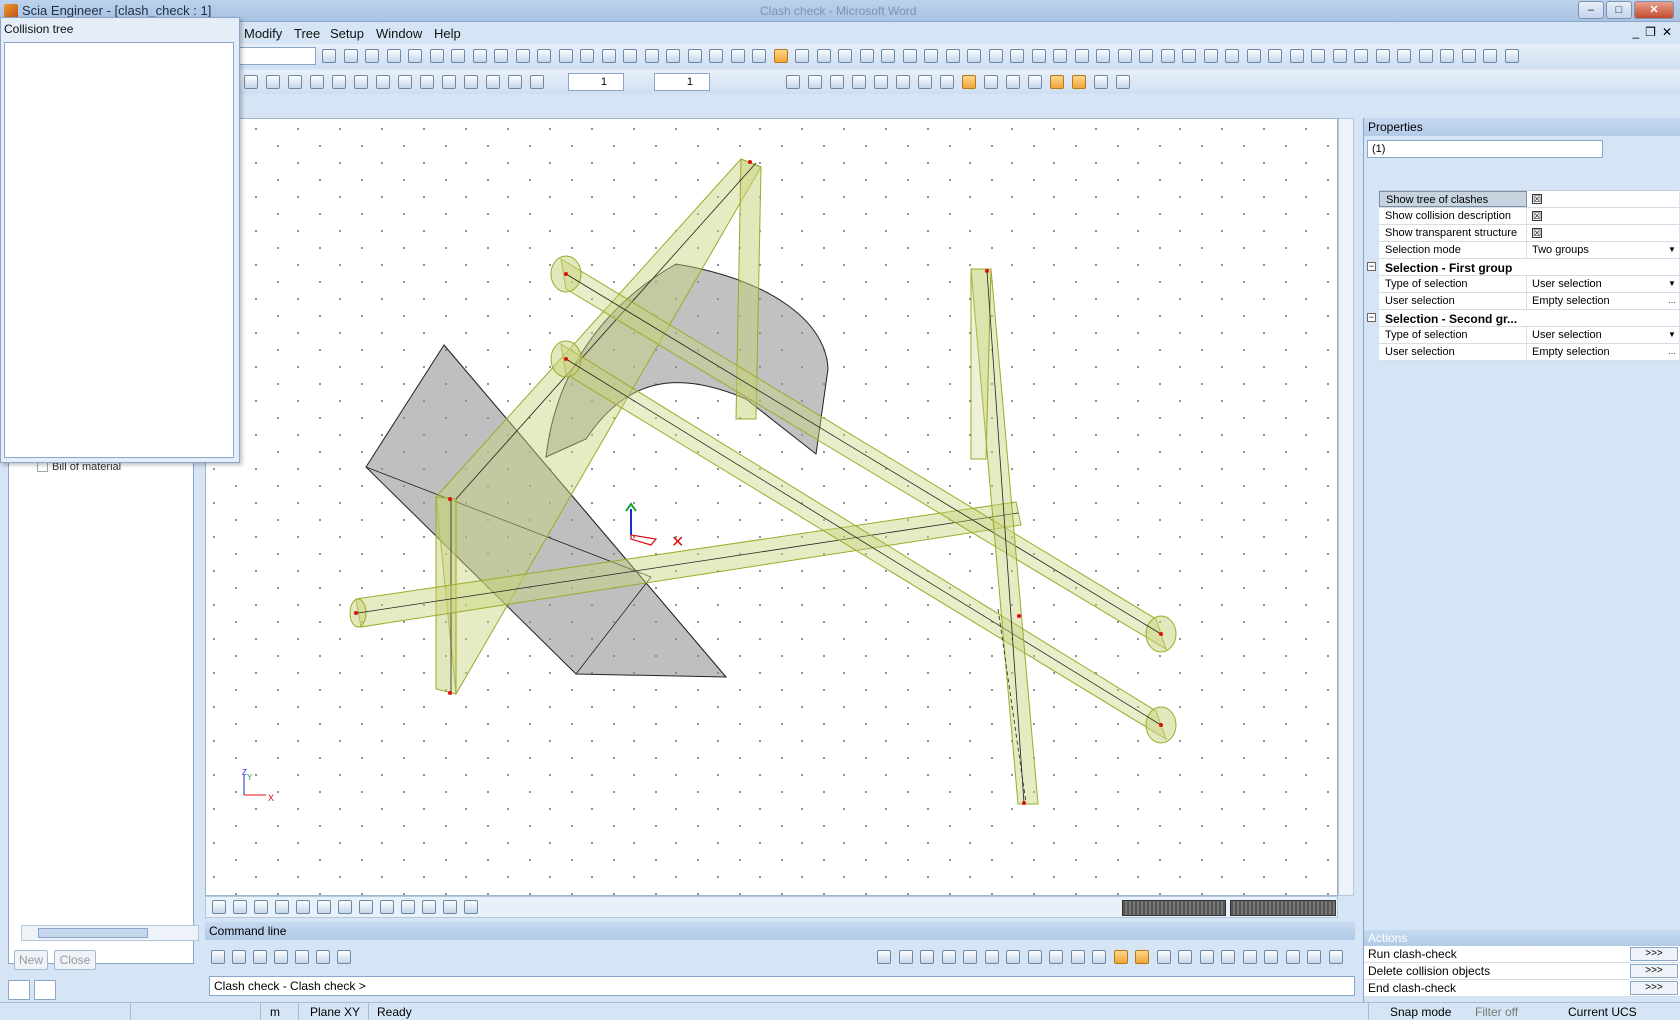  I want to click on tree-horizontal-scrollbar, so click(110, 933).